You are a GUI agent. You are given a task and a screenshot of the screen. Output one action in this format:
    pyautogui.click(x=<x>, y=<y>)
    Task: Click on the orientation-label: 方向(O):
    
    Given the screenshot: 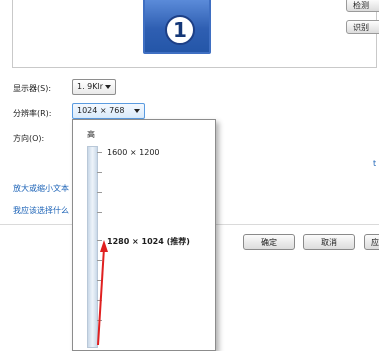 What is the action you would take?
    pyautogui.click(x=29, y=138)
    